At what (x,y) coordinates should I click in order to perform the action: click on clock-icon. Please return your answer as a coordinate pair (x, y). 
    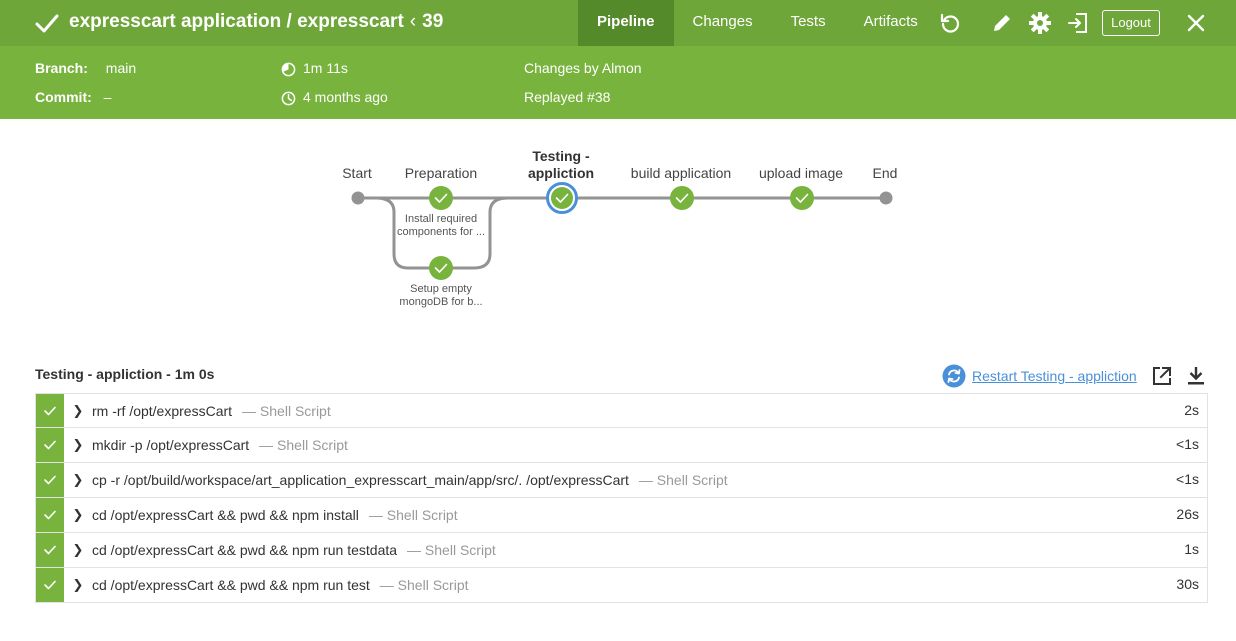
    Looking at the image, I should click on (288, 98).